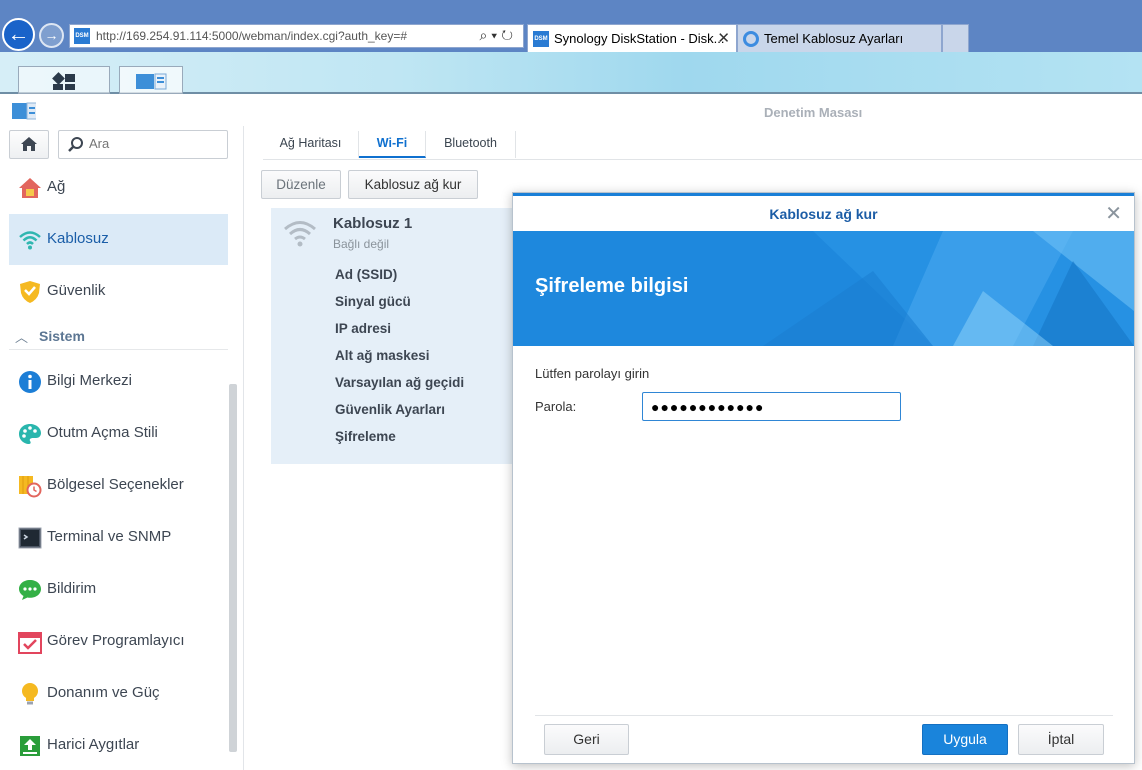 The image size is (1142, 770). Describe the element at coordinates (365, 436) in the screenshot. I see `field-encryption-label: Şifreleme` at that location.